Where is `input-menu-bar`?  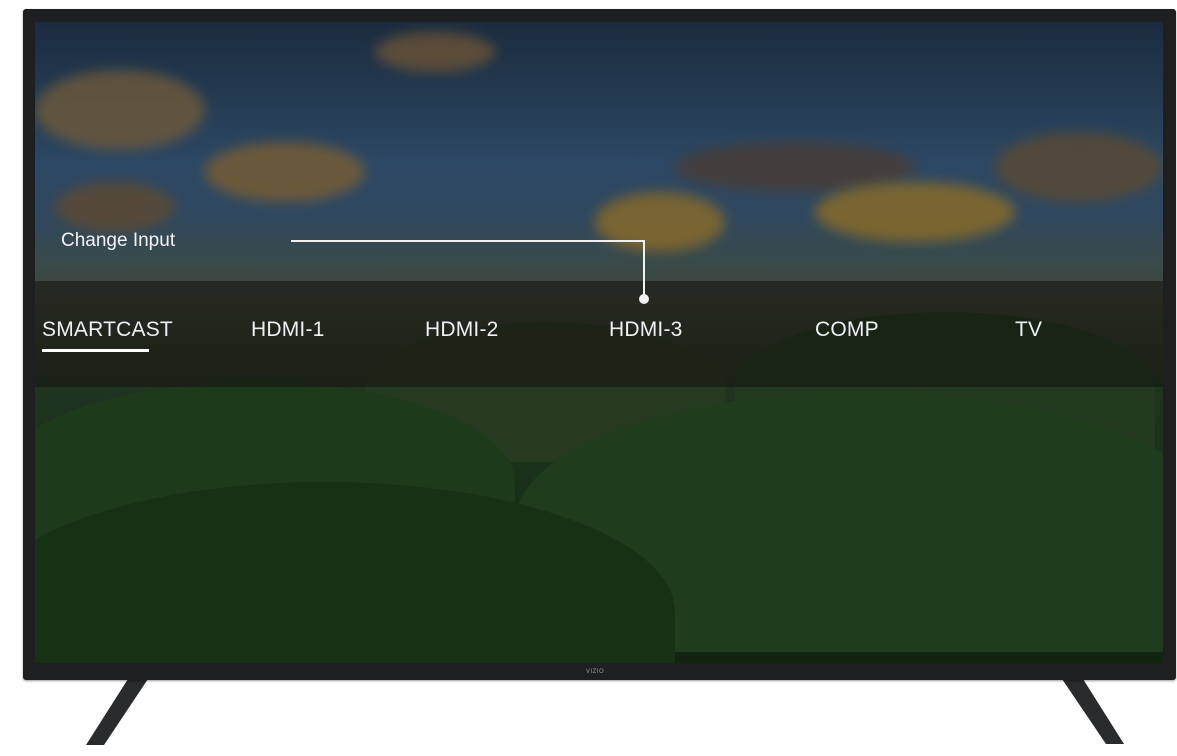
input-menu-bar is located at coordinates (599, 334).